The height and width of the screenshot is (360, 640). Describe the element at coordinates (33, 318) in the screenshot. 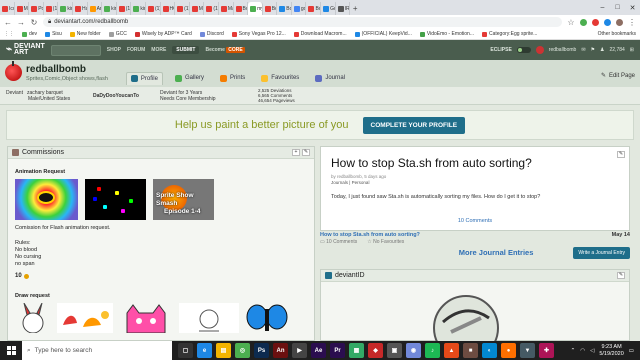

I see `draw-thumb-bunny` at that location.